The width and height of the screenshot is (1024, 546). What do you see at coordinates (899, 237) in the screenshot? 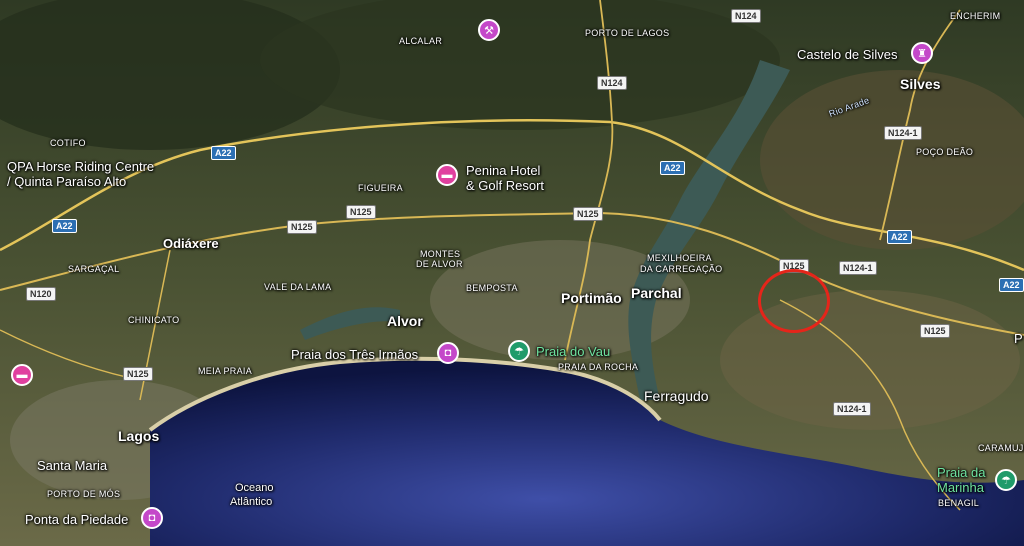
I see `road-a22-east: A22` at bounding box center [899, 237].